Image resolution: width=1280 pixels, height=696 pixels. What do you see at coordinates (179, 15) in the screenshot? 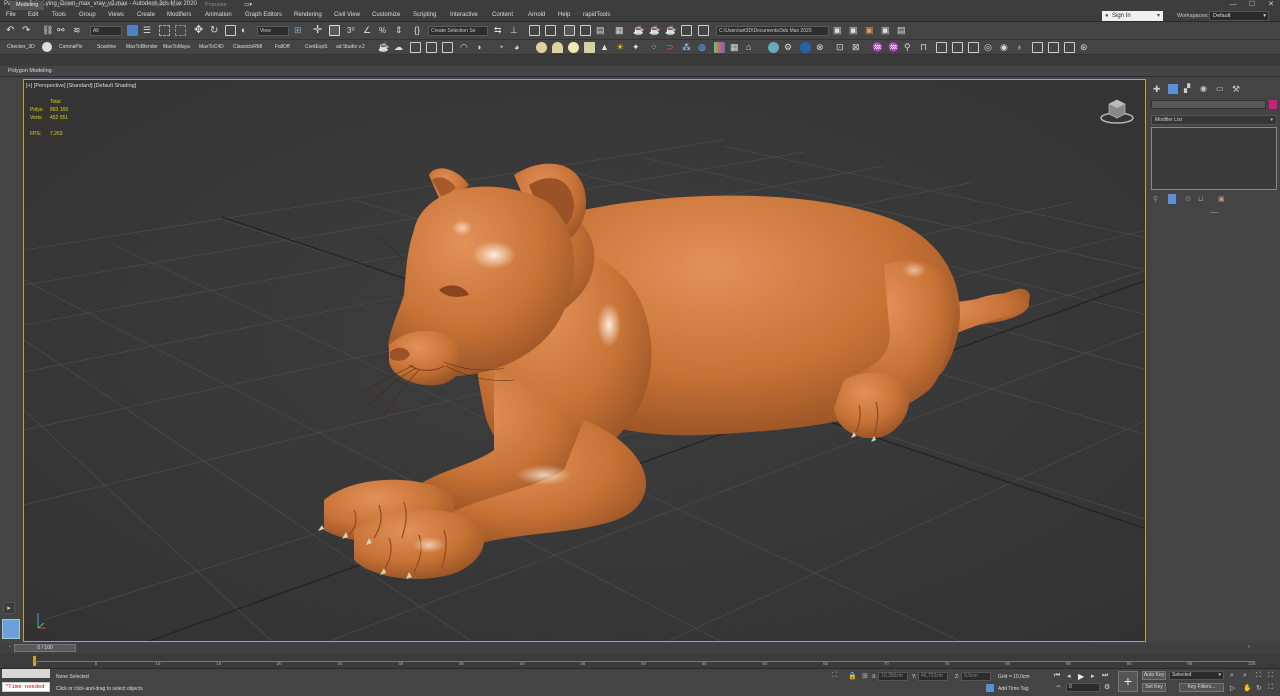
I see `menu-modifiers: Modifiers` at bounding box center [179, 15].